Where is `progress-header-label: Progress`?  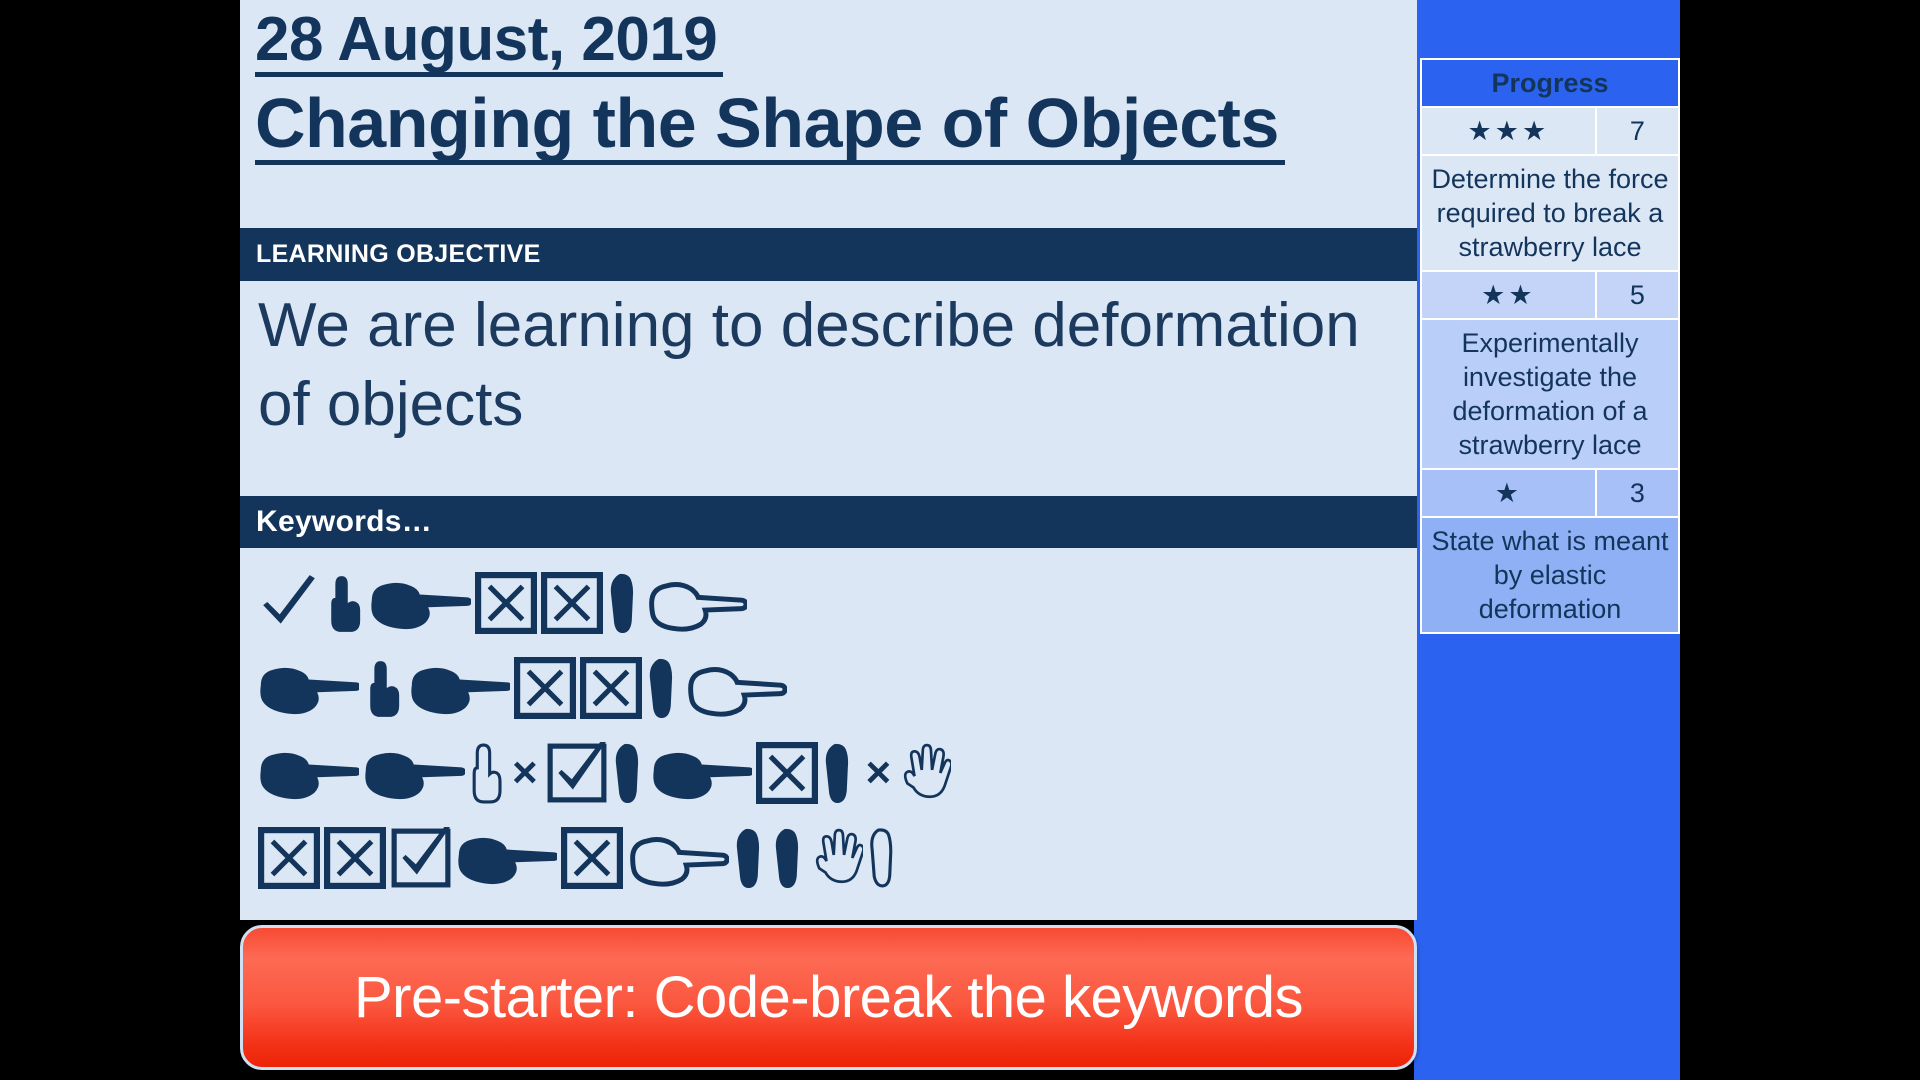 progress-header-label: Progress is located at coordinates (1550, 83).